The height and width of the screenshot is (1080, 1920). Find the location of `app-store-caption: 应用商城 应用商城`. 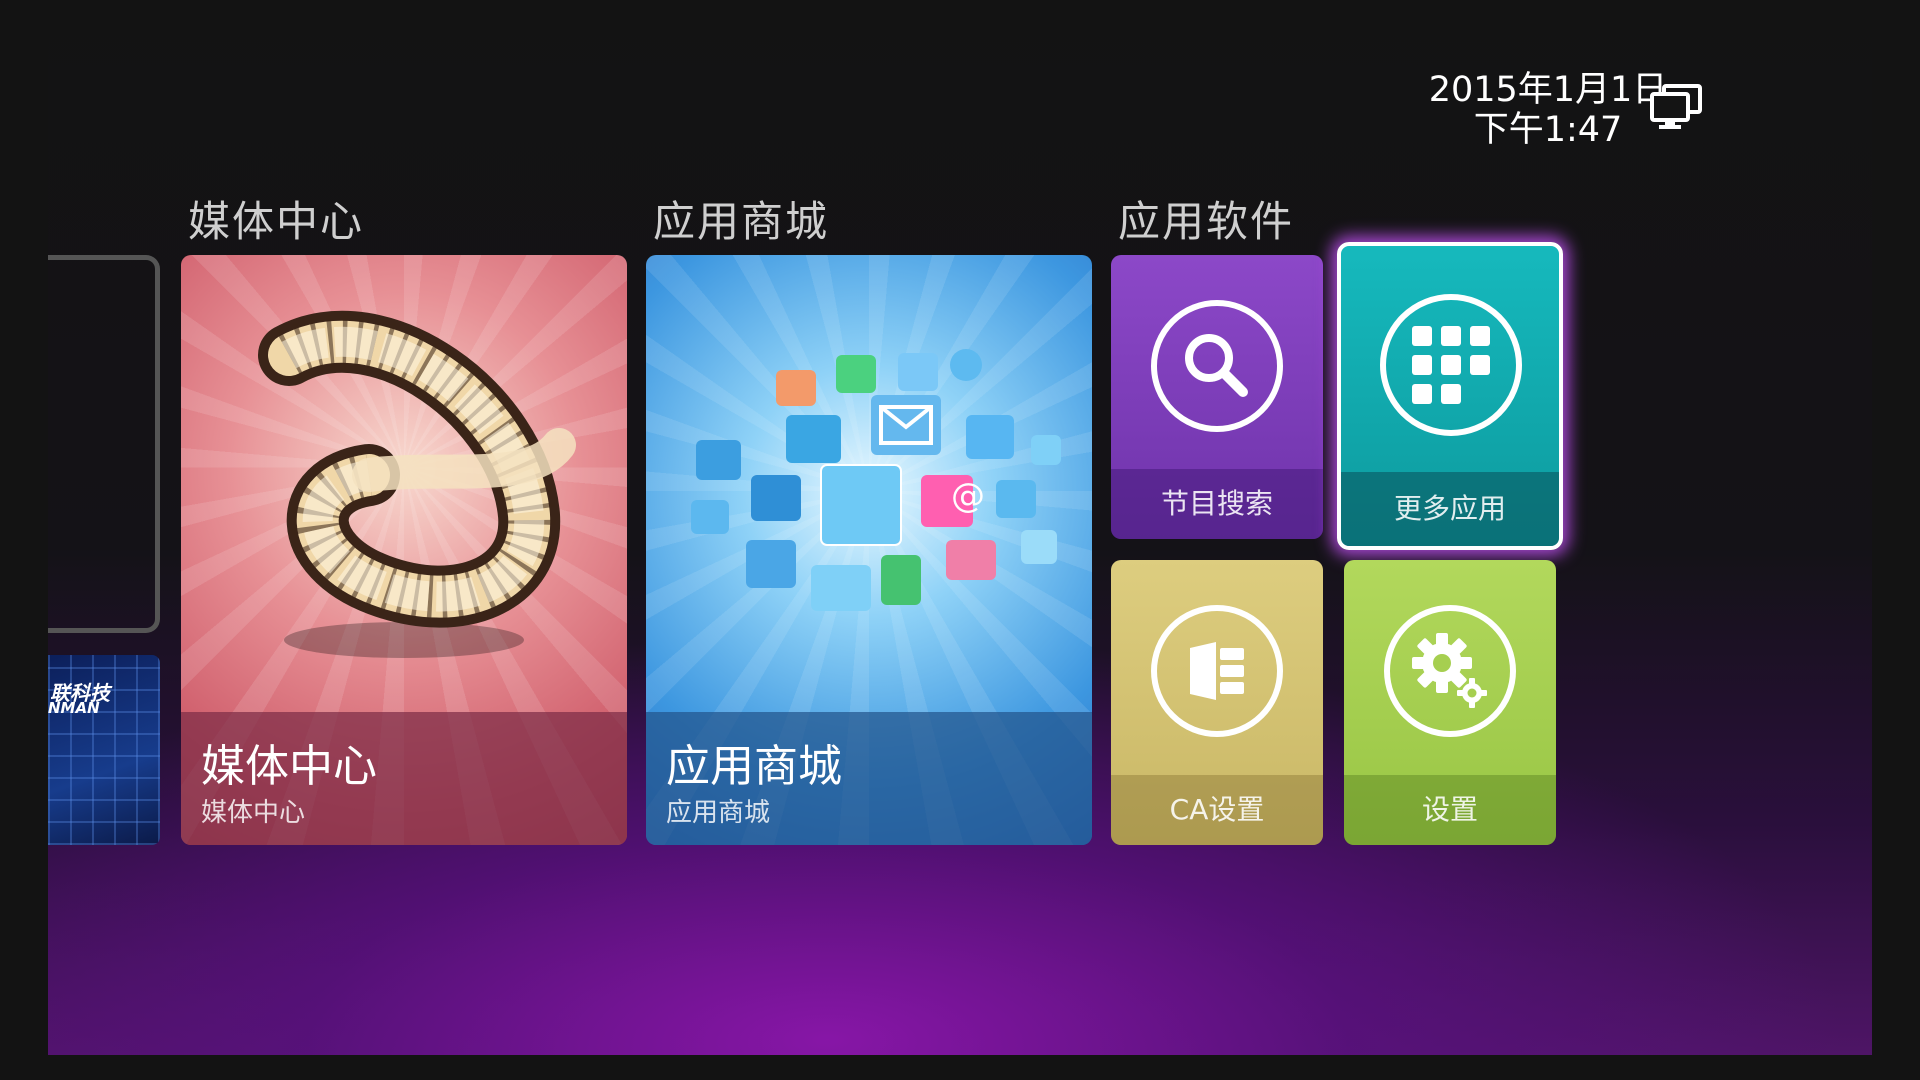

app-store-caption: 应用商城 应用商城 is located at coordinates (869, 778).